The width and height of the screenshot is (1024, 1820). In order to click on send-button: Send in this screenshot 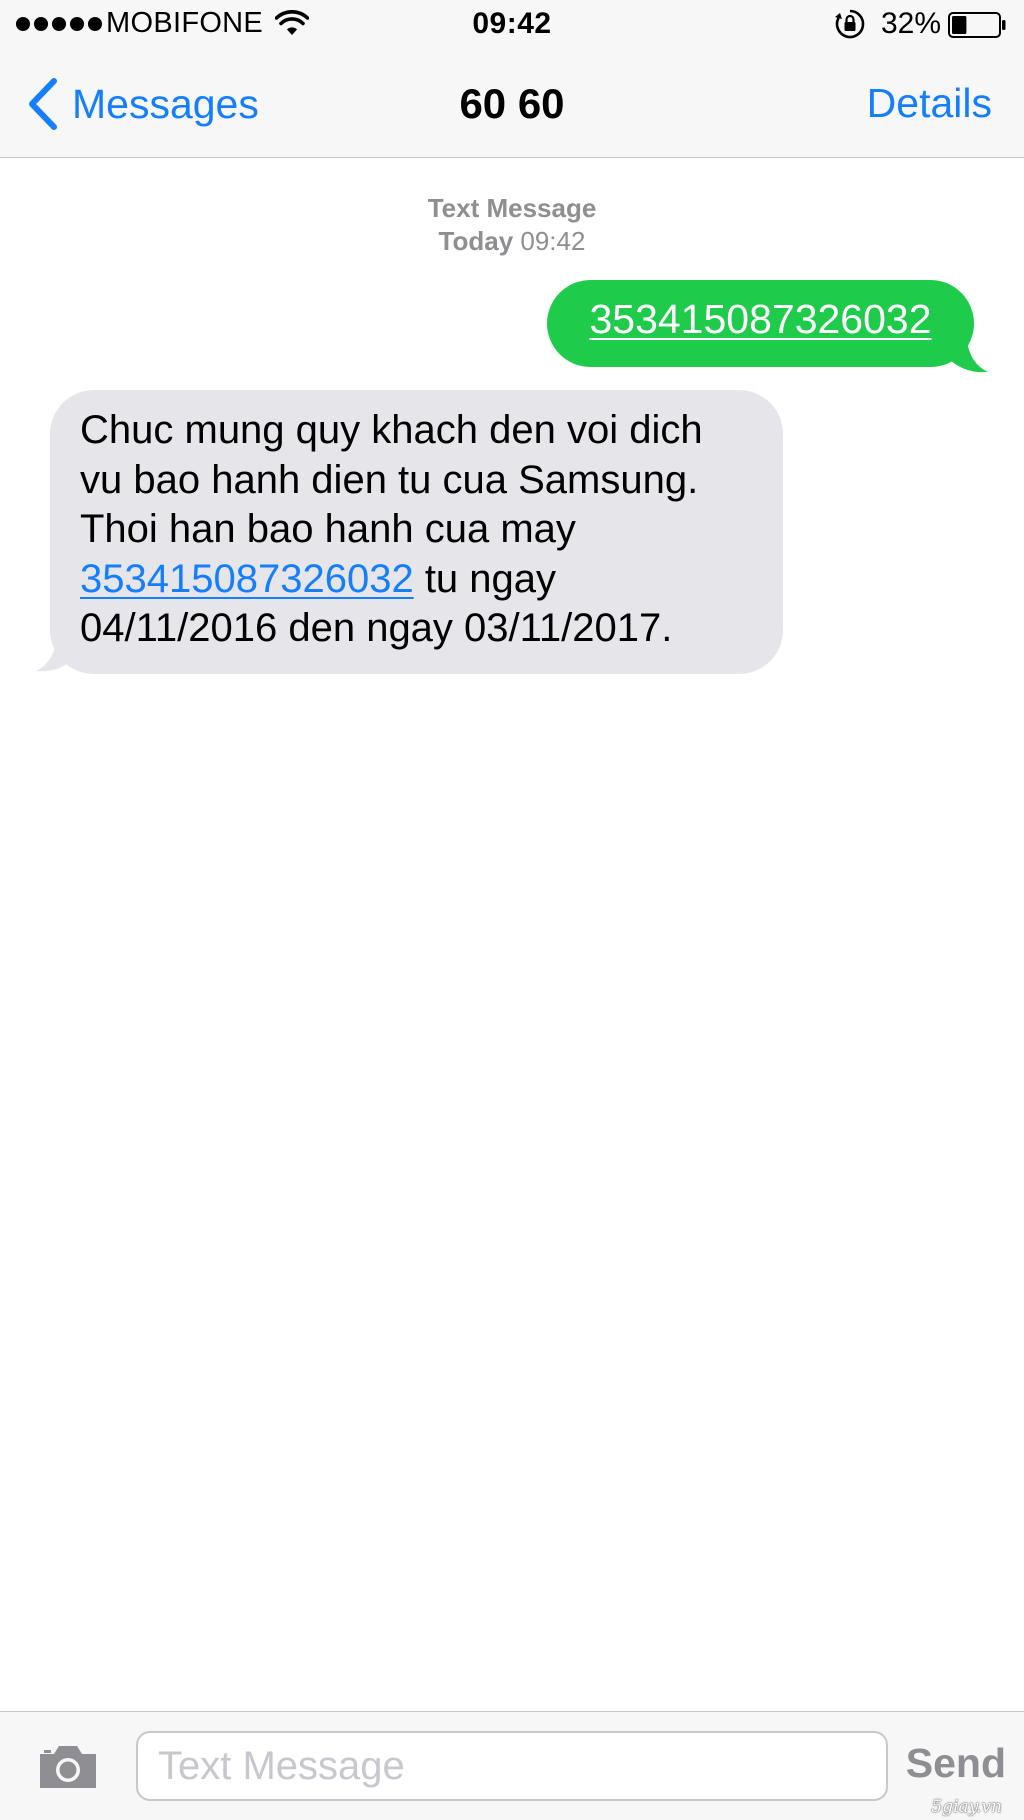, I will do `click(956, 1763)`.